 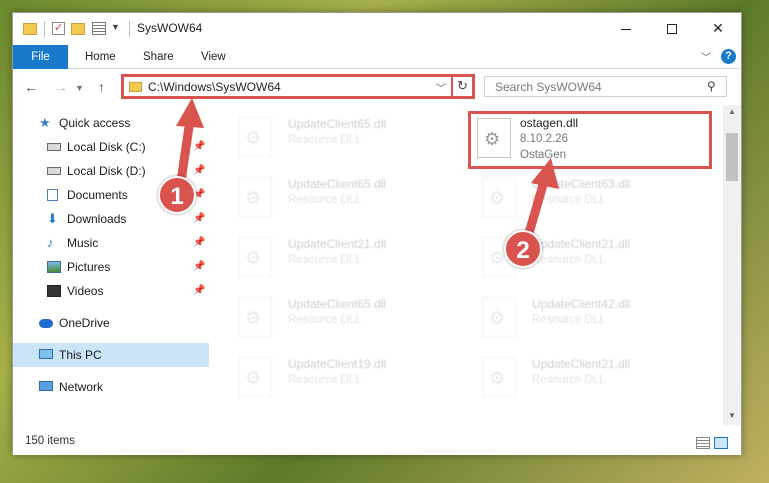 What do you see at coordinates (441, 87) in the screenshot?
I see `address-dropdown-icon: ﹀` at bounding box center [441, 87].